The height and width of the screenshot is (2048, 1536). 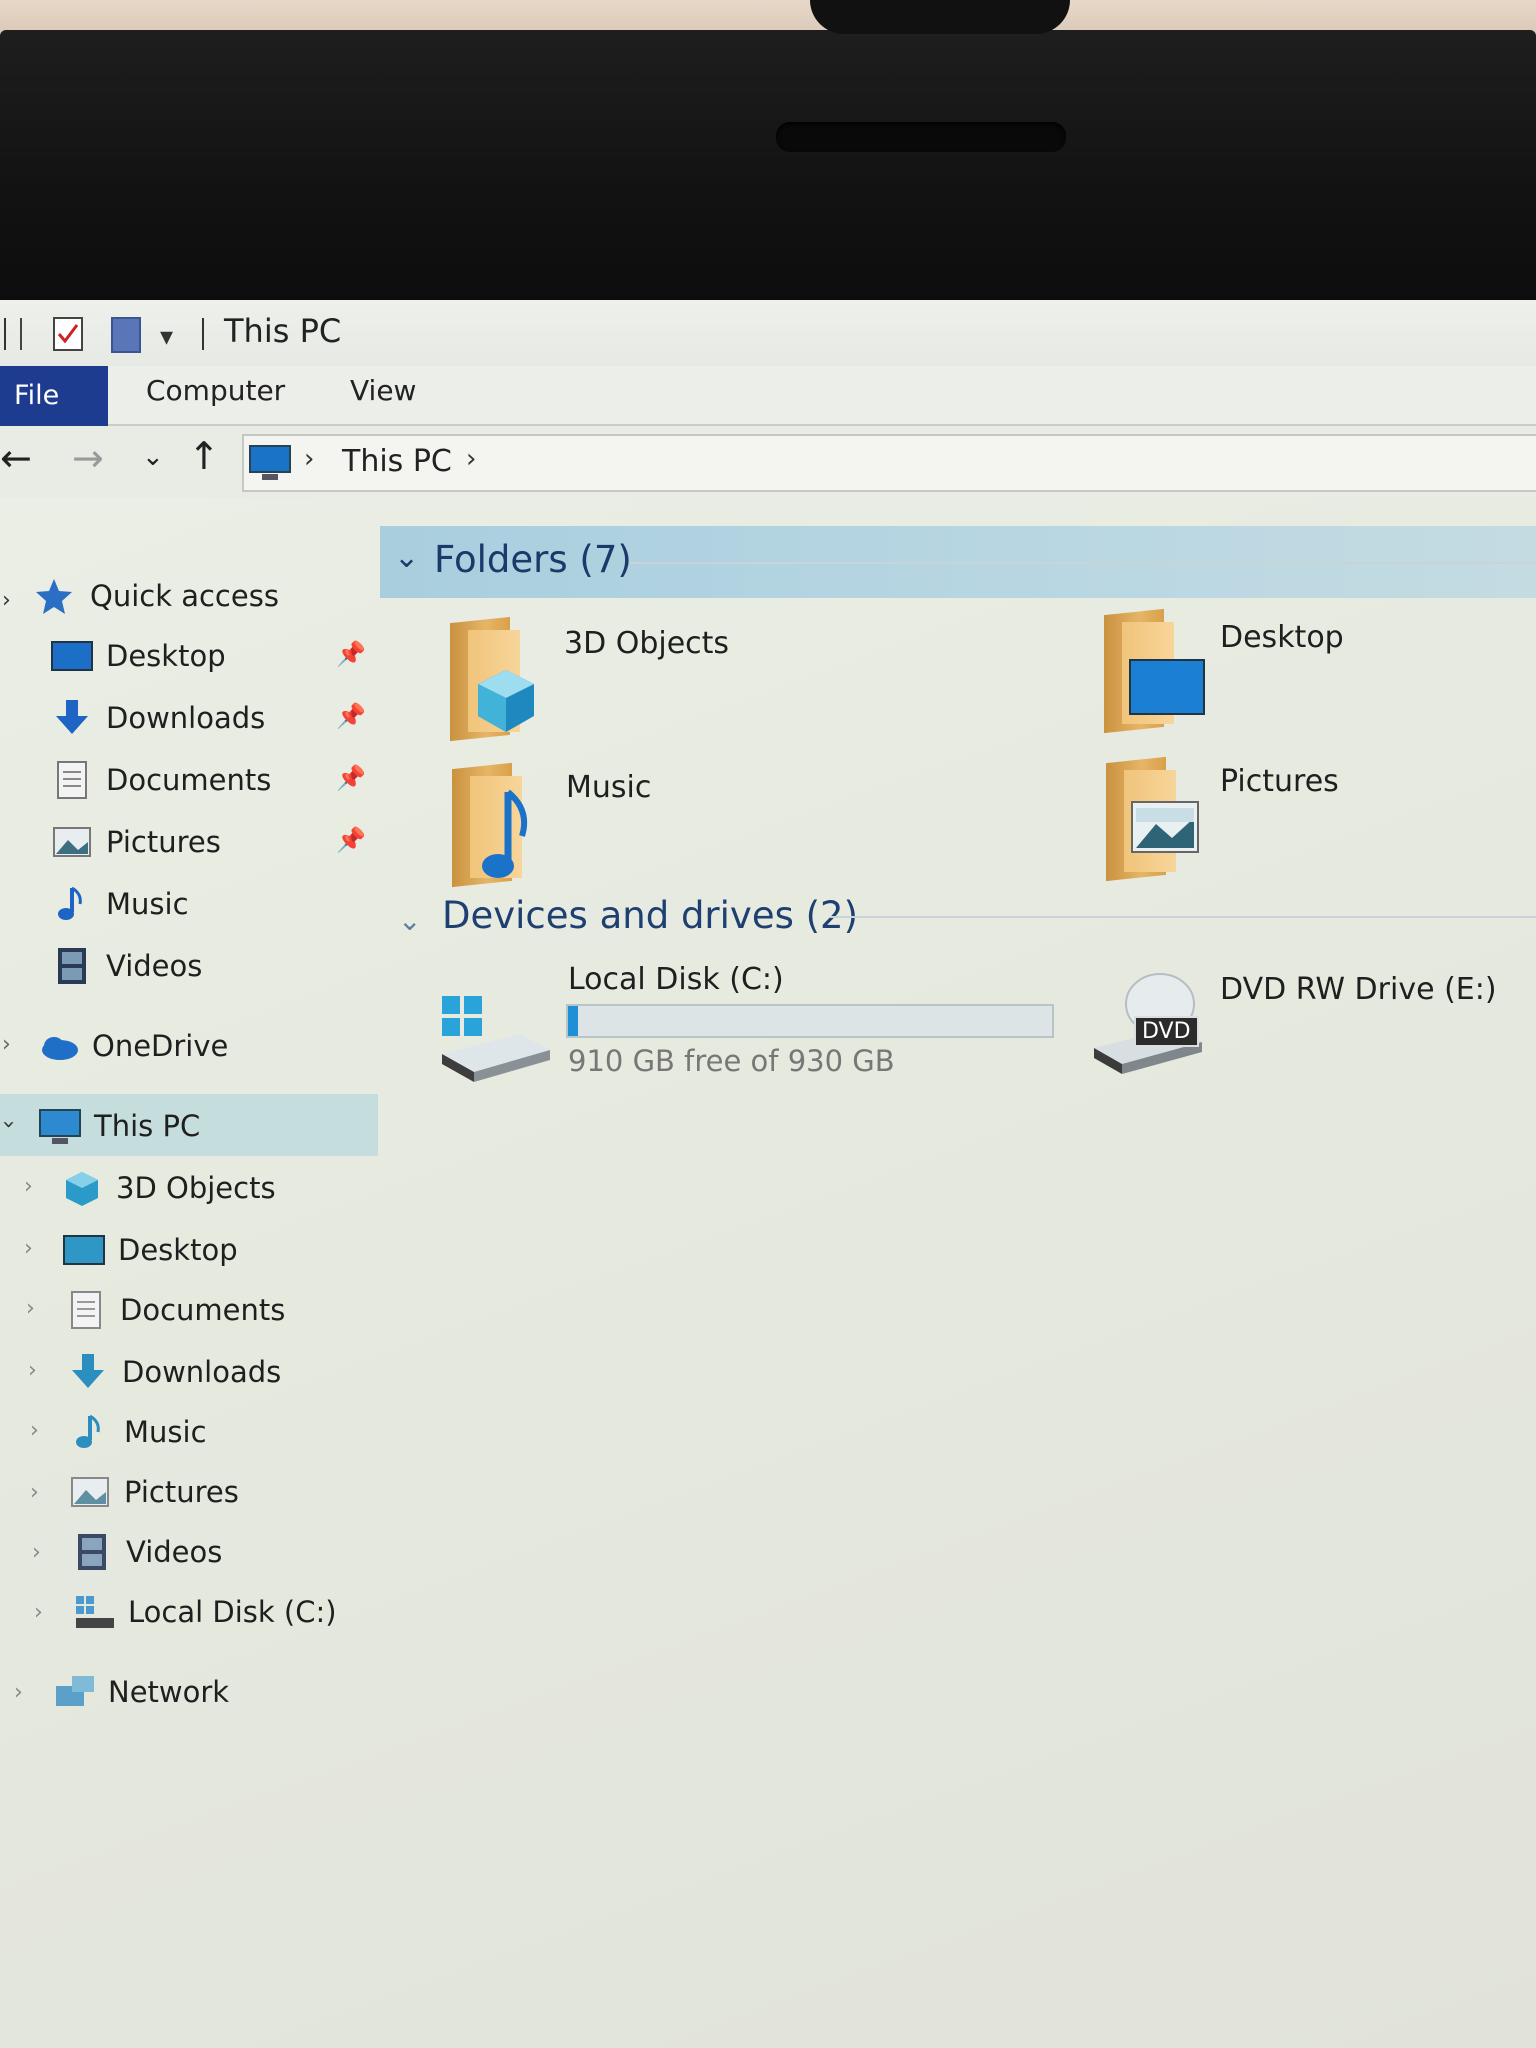 I want to click on webcam, so click(x=940, y=17).